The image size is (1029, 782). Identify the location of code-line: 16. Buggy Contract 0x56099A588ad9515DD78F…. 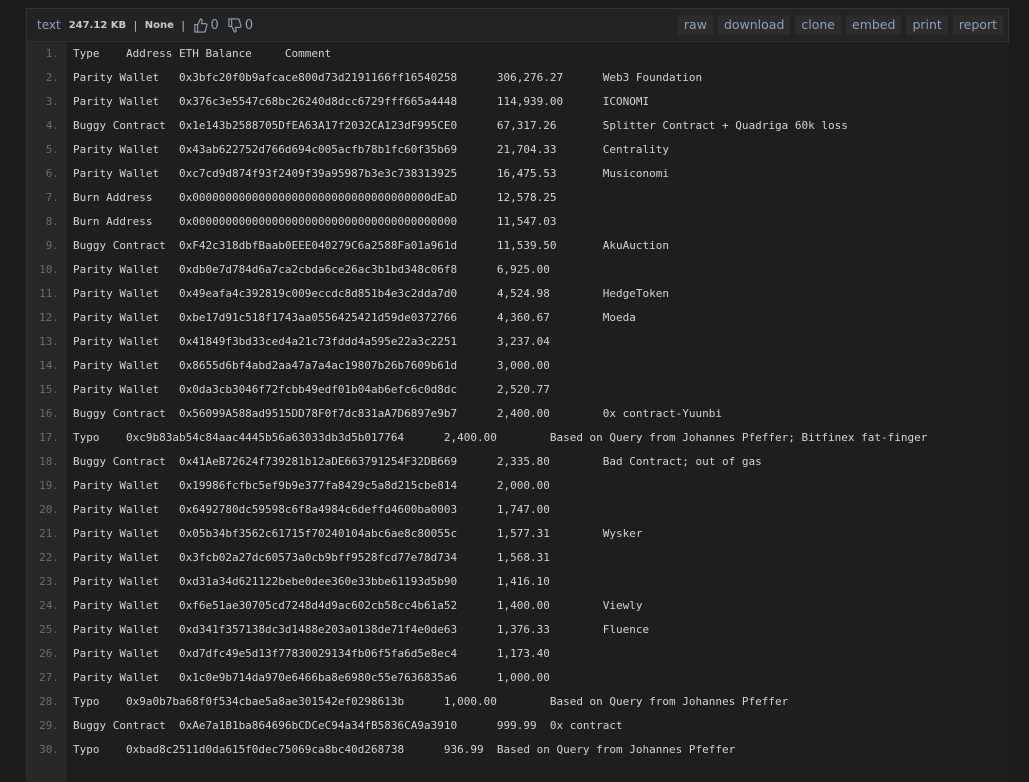
(517, 414).